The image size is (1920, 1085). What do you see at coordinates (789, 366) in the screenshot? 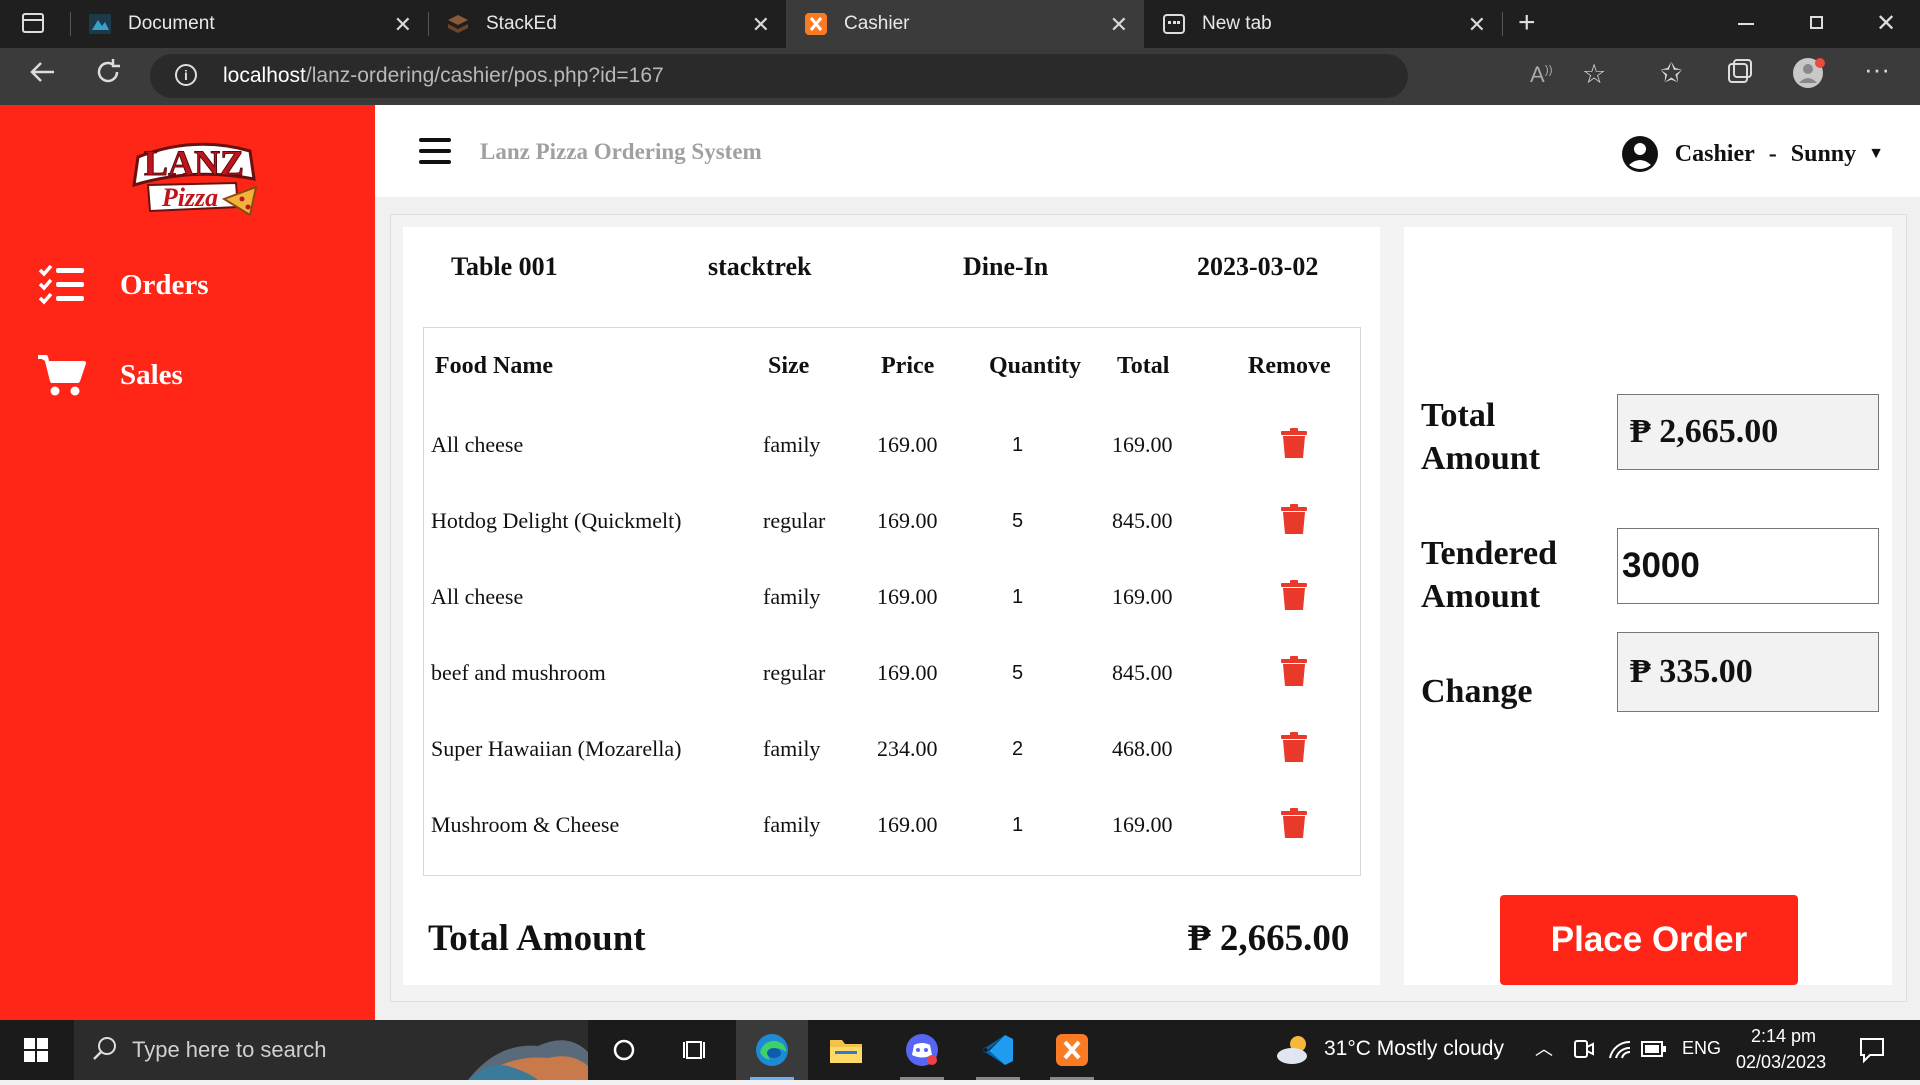
I see `column-header-size: Size` at bounding box center [789, 366].